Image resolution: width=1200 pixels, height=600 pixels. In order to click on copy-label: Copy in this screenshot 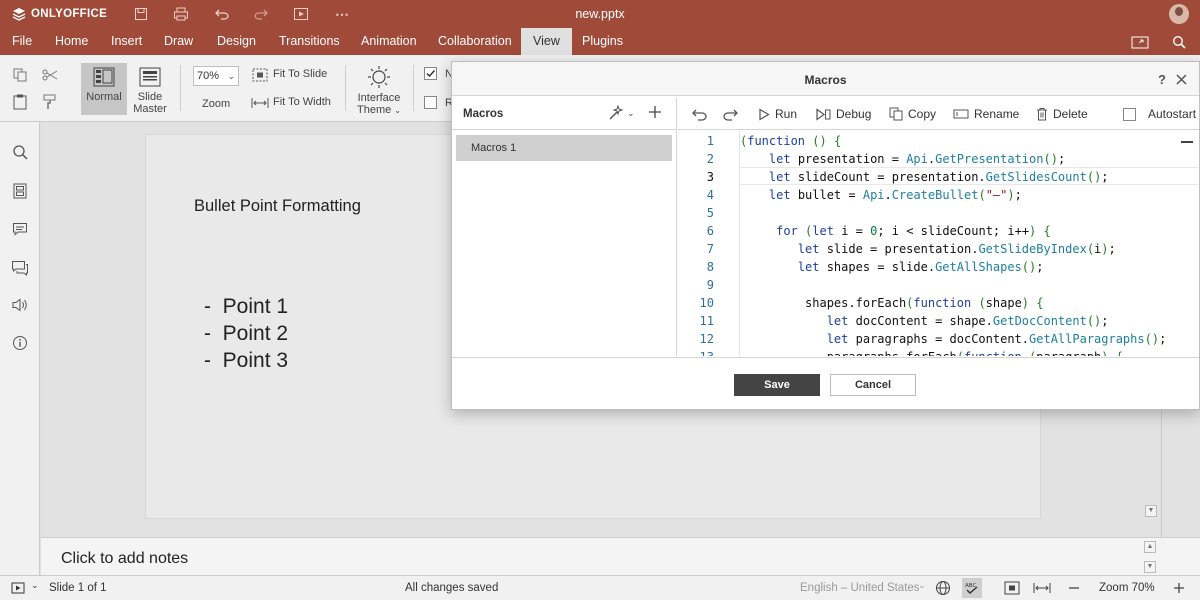, I will do `click(922, 114)`.